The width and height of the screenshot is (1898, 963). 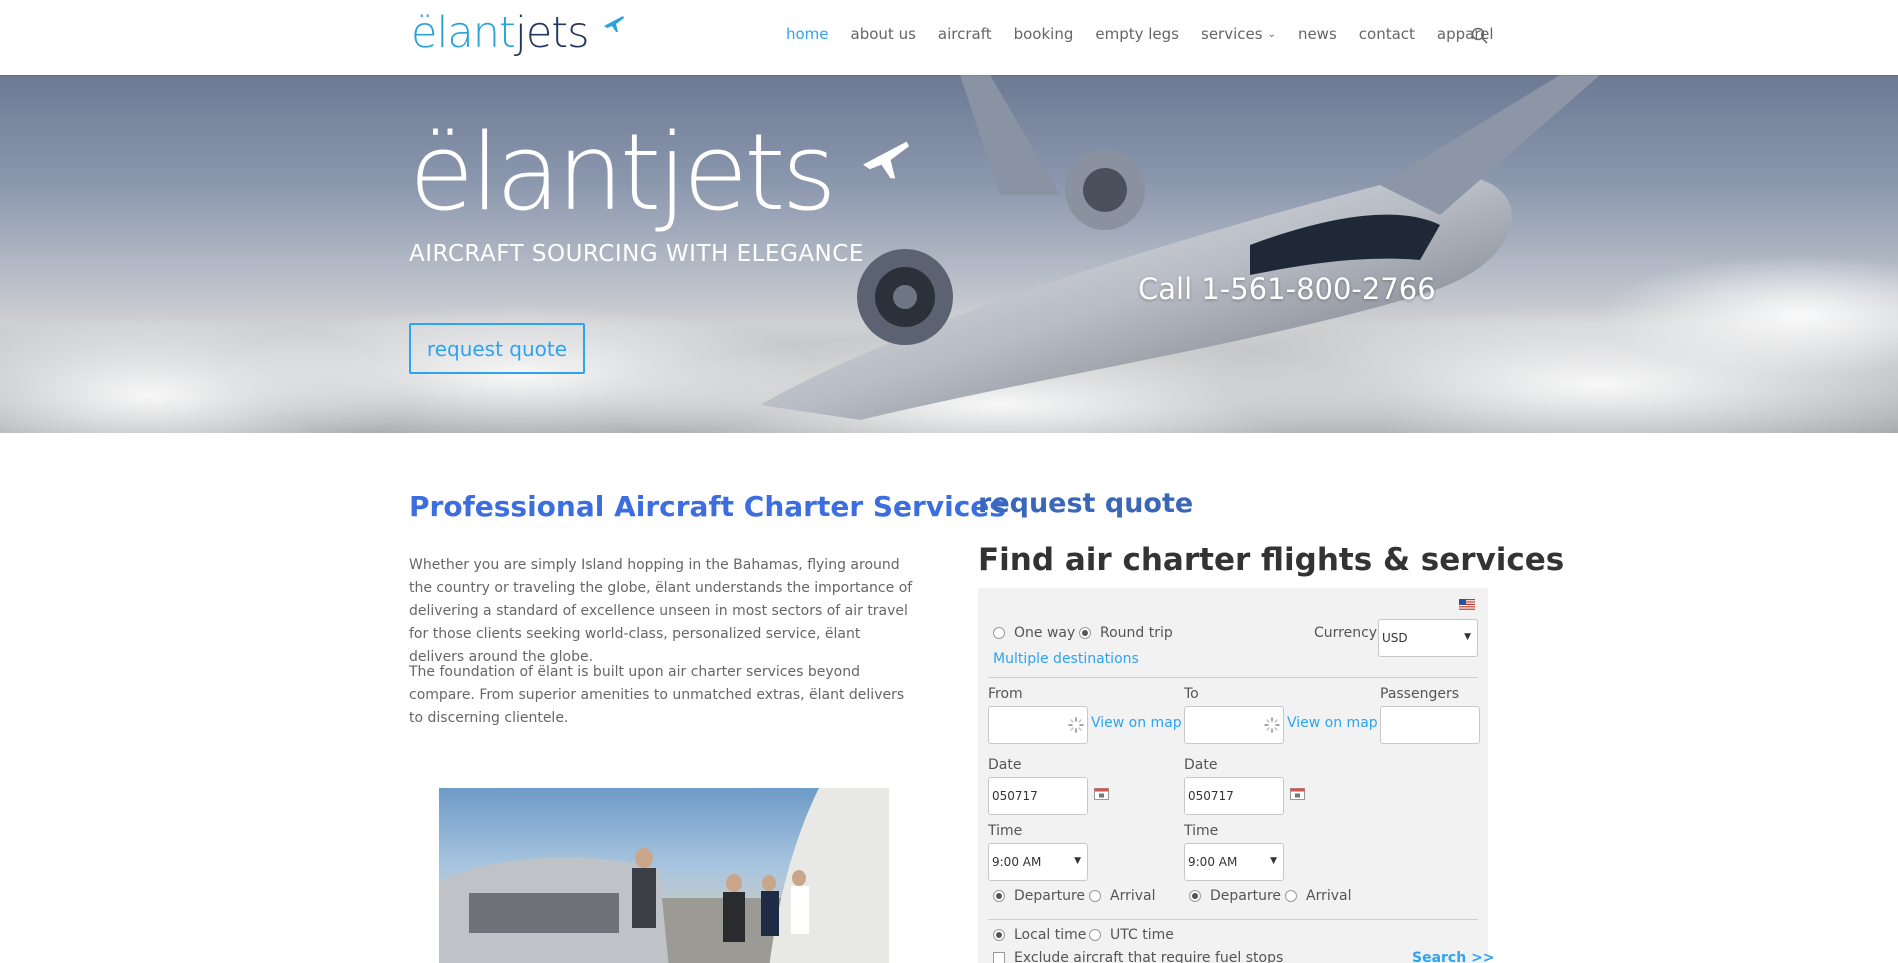 I want to click on exclude-fuel-label: Exclude aircraft that require fuel stops, so click(x=1149, y=956).